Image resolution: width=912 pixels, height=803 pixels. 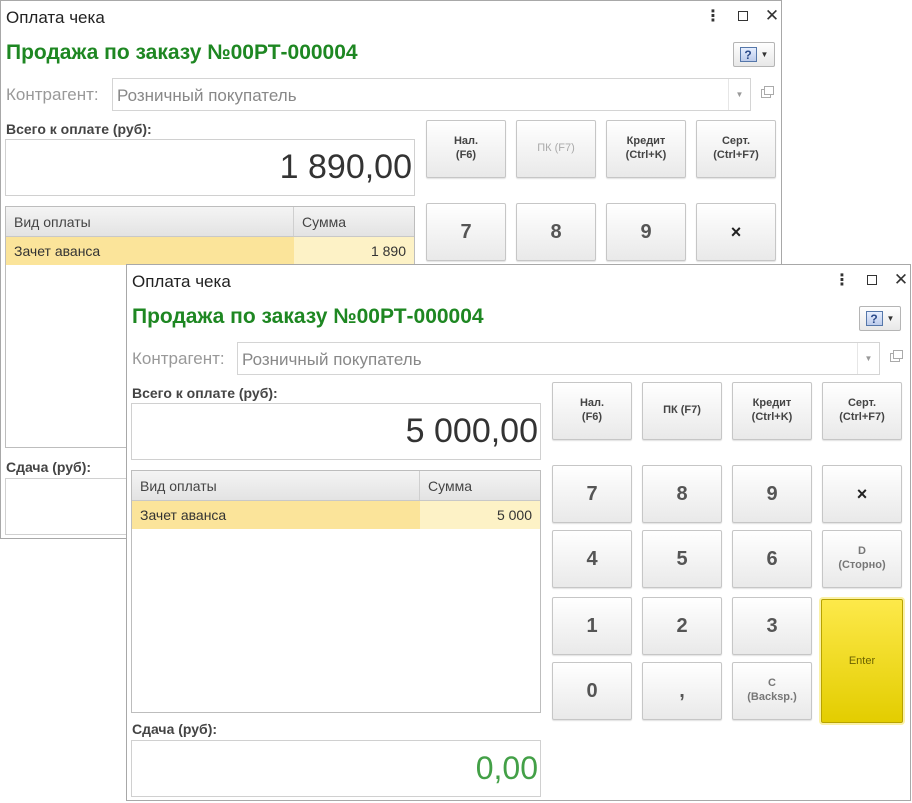 What do you see at coordinates (592, 559) in the screenshot?
I see `keypad-4-button: 4` at bounding box center [592, 559].